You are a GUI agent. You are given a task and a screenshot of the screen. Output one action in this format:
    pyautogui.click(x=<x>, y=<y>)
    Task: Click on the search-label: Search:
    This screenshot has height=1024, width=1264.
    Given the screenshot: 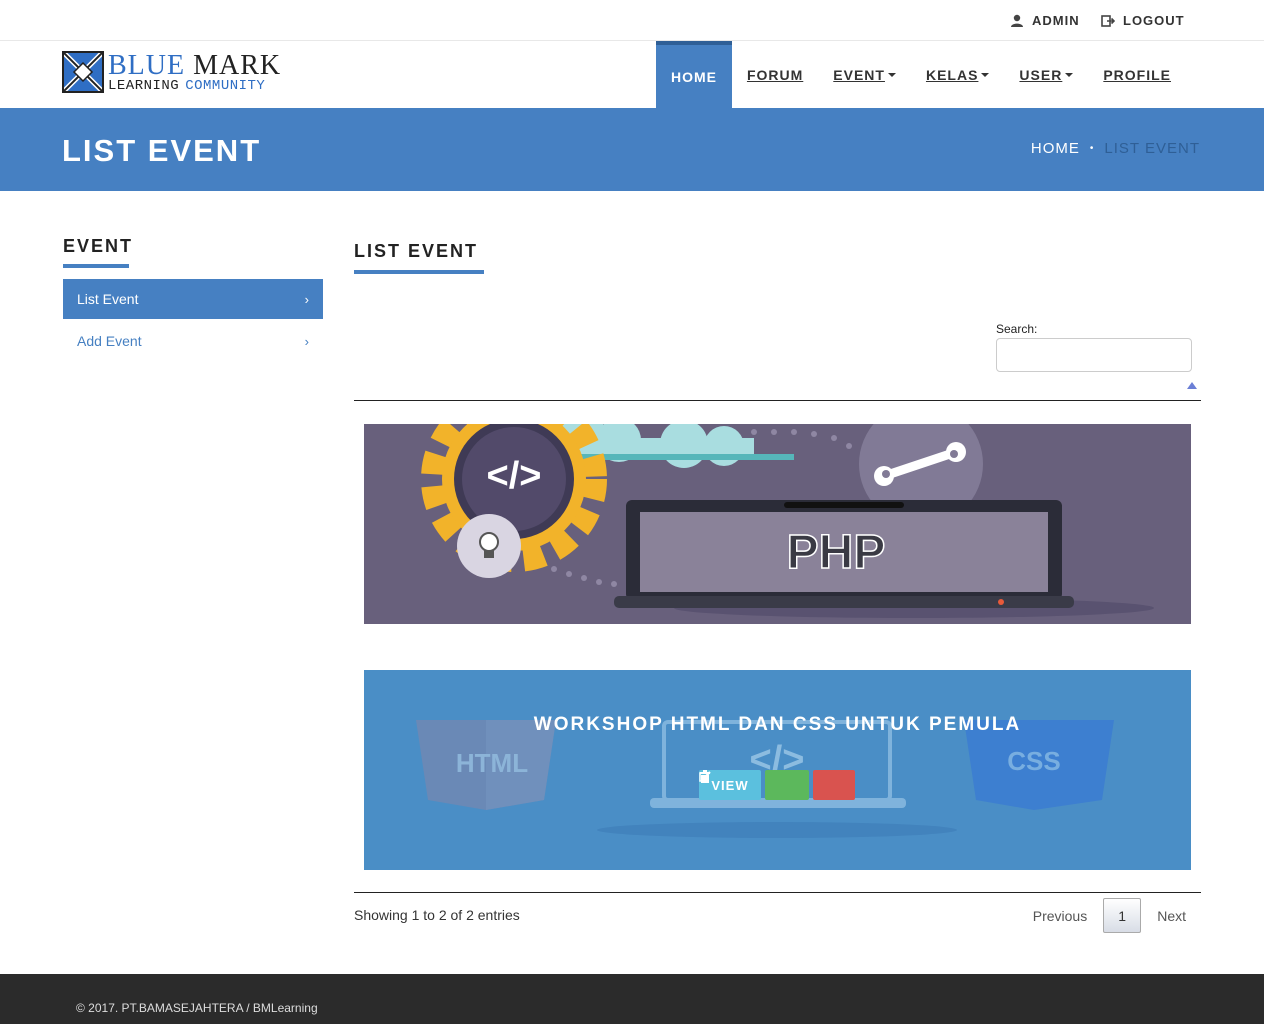 What is the action you would take?
    pyautogui.click(x=1017, y=329)
    